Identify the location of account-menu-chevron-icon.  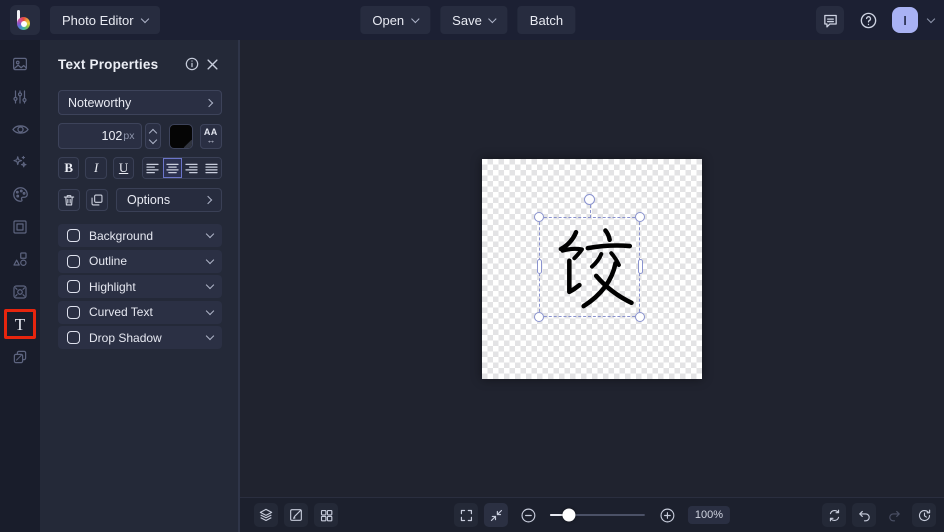
(931, 18).